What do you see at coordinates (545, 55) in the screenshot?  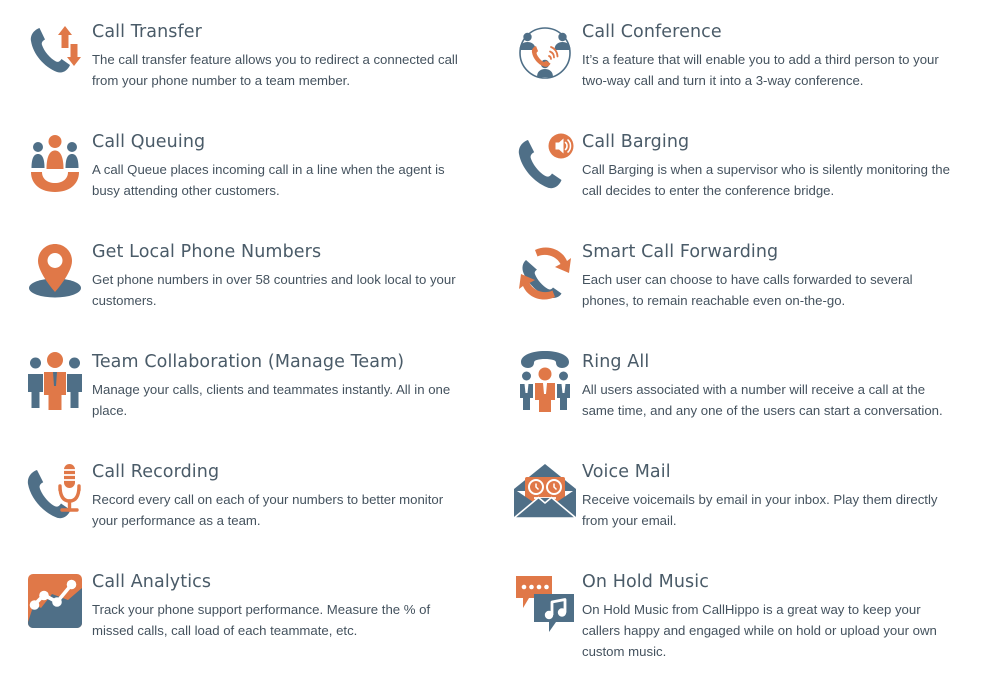 I see `conference-circle-people-phone-icon` at bounding box center [545, 55].